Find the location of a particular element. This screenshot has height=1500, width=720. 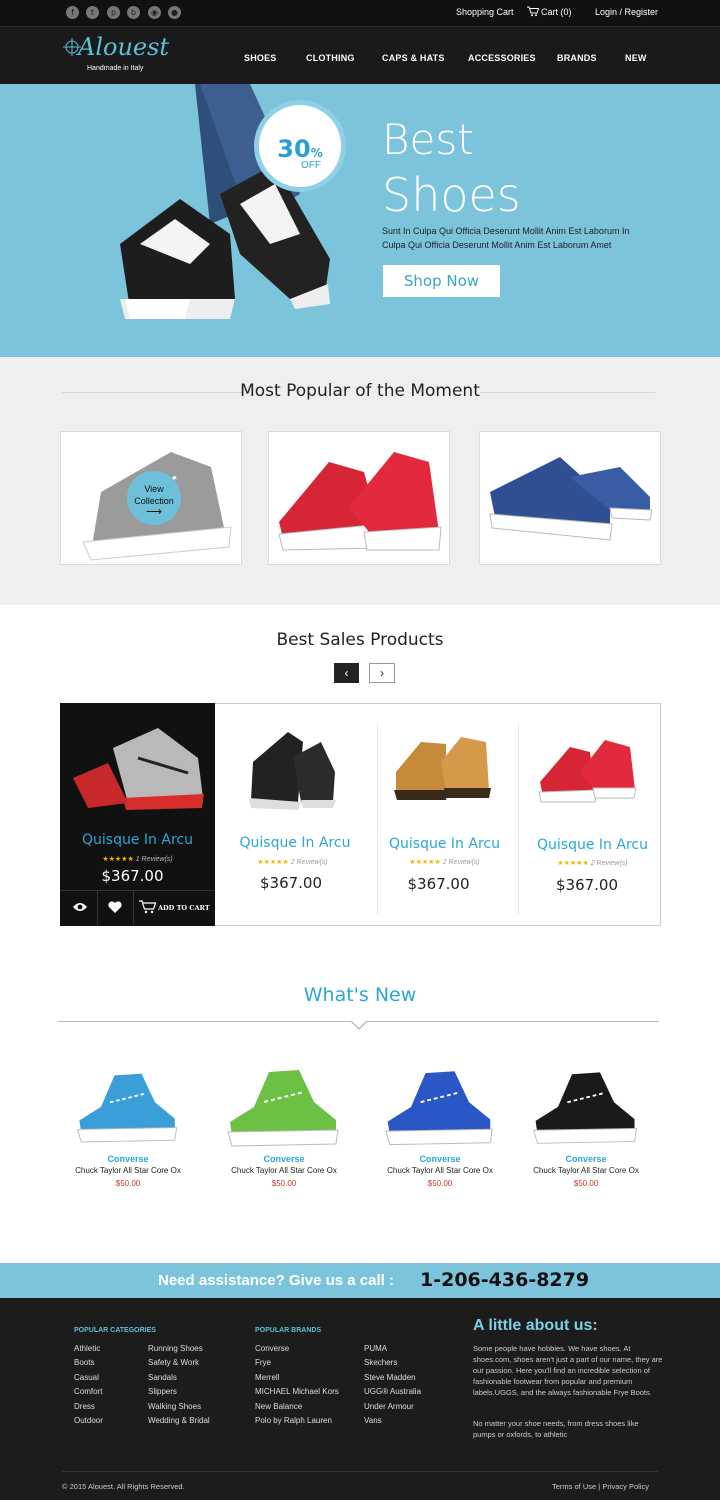

blogger-icon: b is located at coordinates (133, 12).